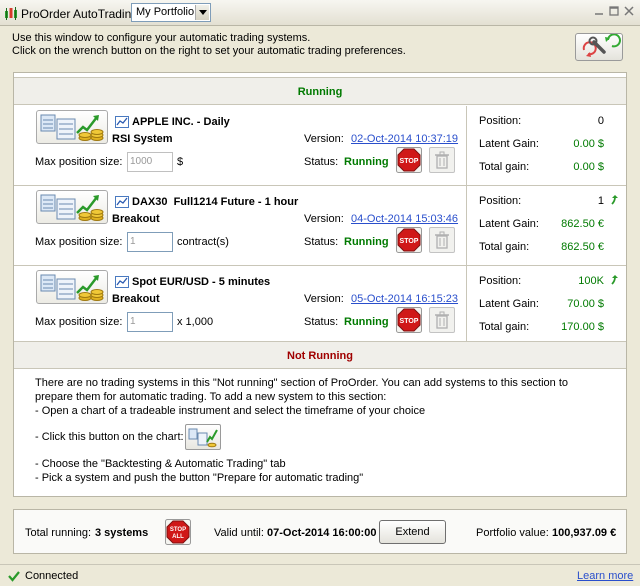  Describe the element at coordinates (150, 162) in the screenshot. I see `max-position-input: 1000` at that location.